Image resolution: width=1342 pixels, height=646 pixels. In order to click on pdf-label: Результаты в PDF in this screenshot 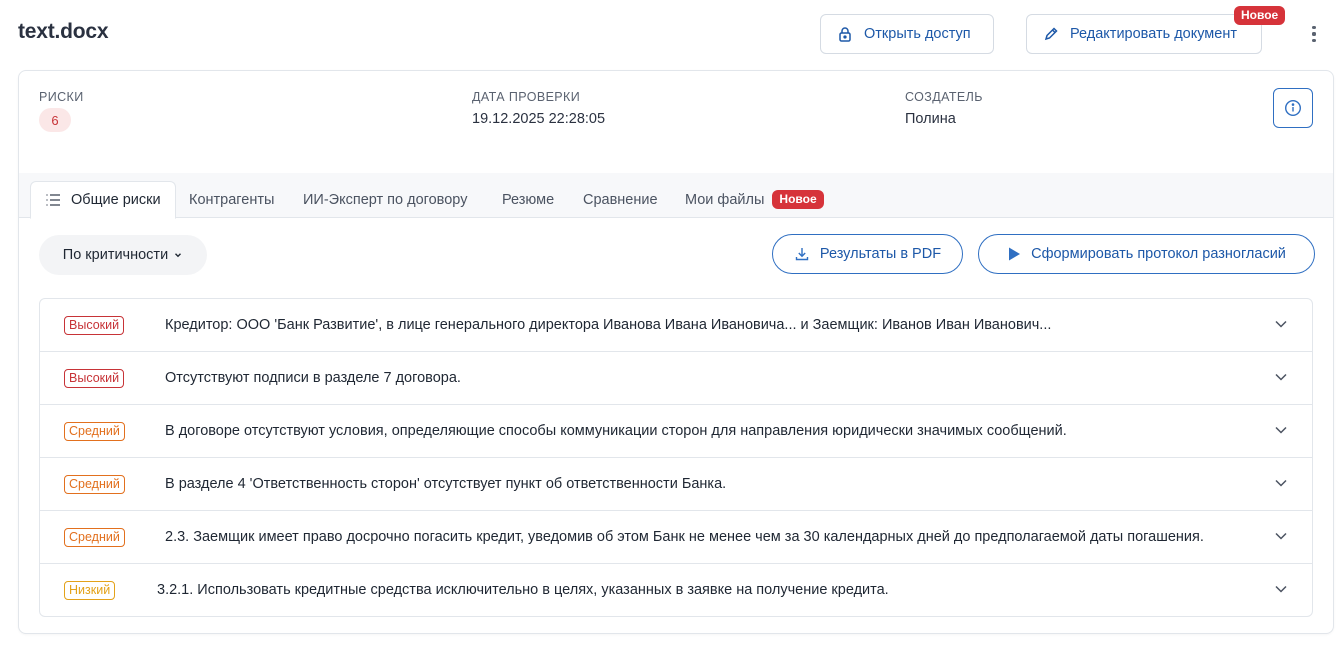, I will do `click(880, 254)`.